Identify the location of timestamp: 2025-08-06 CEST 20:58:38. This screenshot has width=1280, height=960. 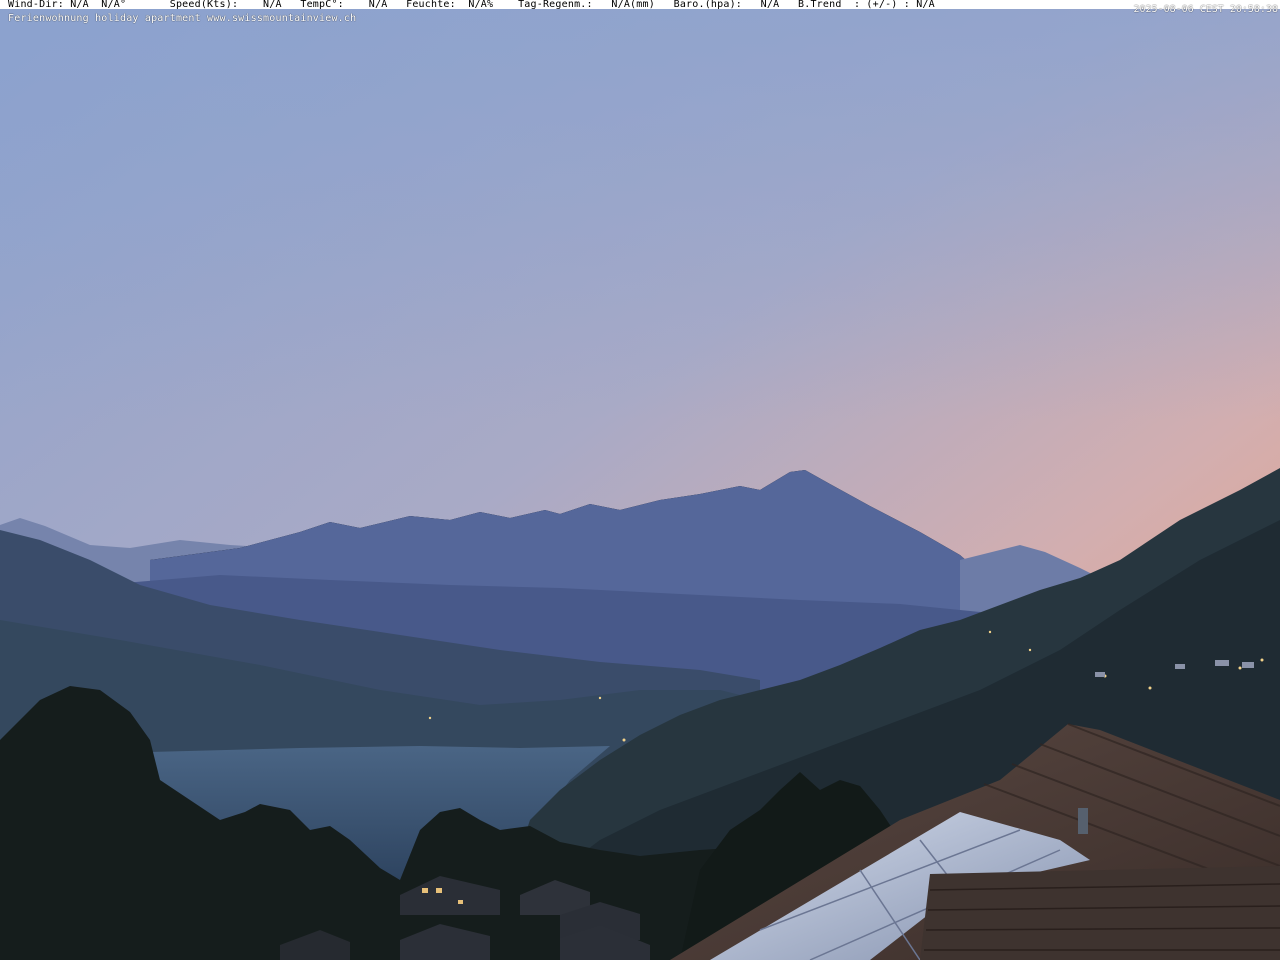
(1206, 9).